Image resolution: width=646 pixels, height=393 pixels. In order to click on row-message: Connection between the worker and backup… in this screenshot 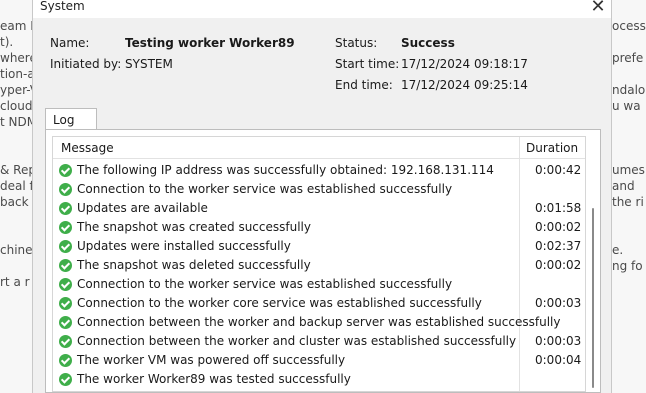, I will do `click(319, 322)`.